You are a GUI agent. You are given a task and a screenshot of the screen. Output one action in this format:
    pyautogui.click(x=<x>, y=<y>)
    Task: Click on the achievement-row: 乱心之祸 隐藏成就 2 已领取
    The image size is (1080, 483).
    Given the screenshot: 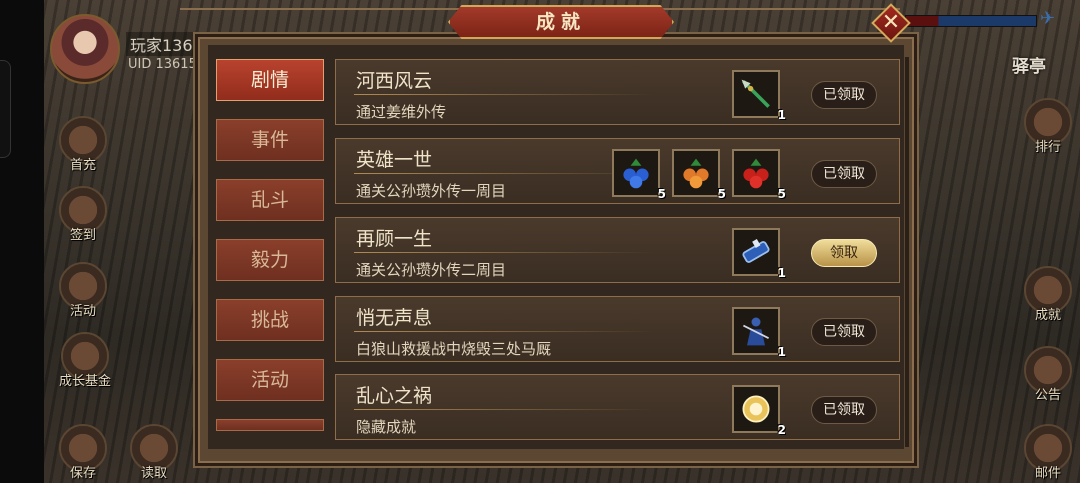 What is the action you would take?
    pyautogui.click(x=617, y=407)
    